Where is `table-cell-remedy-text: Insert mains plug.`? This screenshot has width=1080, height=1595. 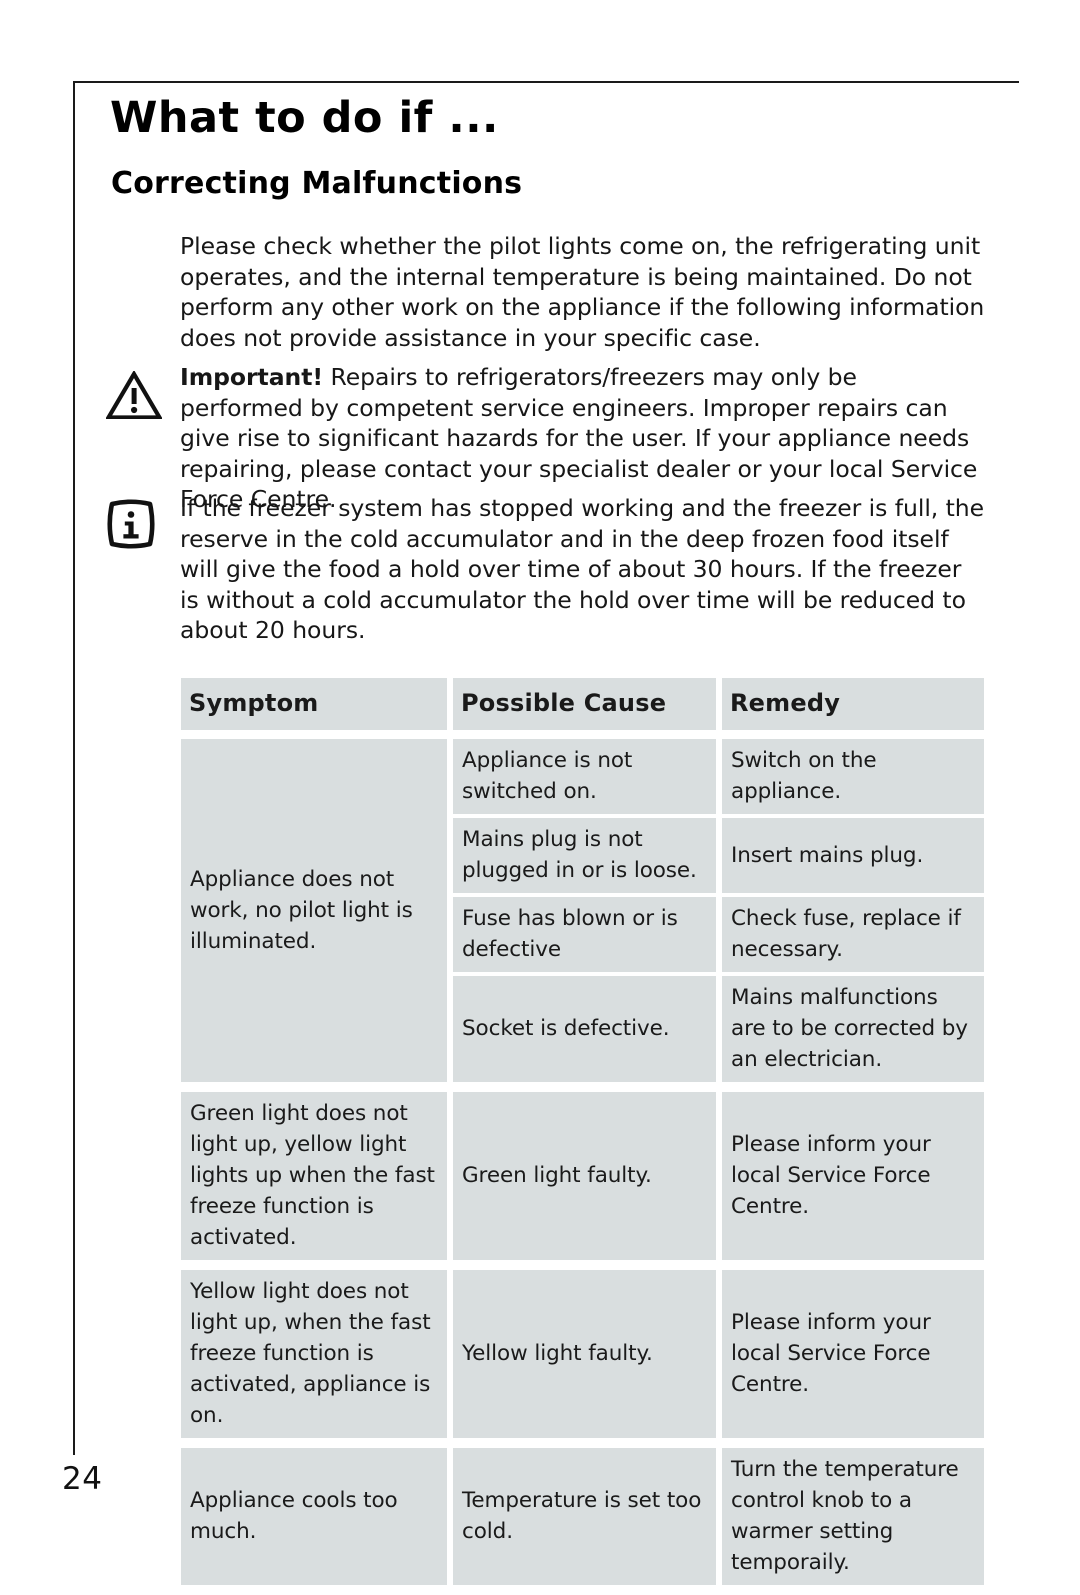 table-cell-remedy-text: Insert mains plug. is located at coordinates (827, 855).